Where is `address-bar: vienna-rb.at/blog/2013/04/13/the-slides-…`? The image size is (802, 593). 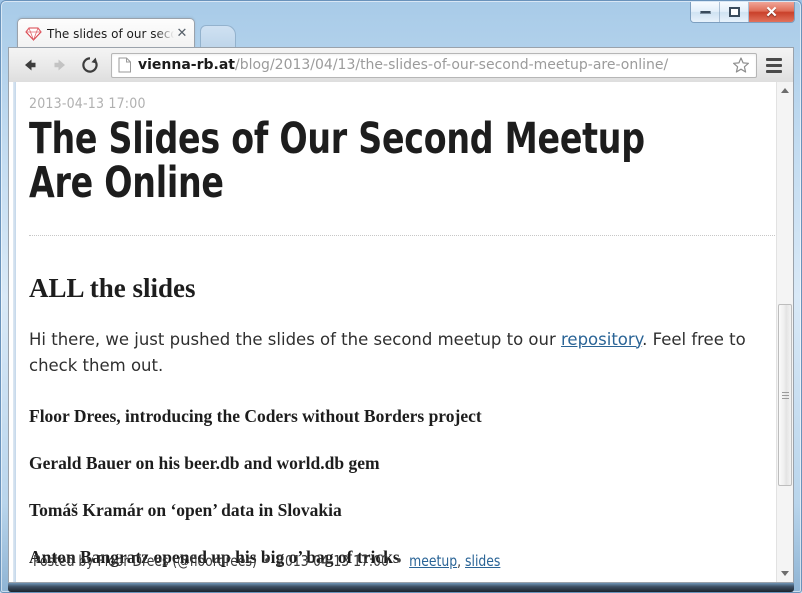
address-bar: vienna-rb.at/blog/2013/04/13/the-slides-… is located at coordinates (434, 65).